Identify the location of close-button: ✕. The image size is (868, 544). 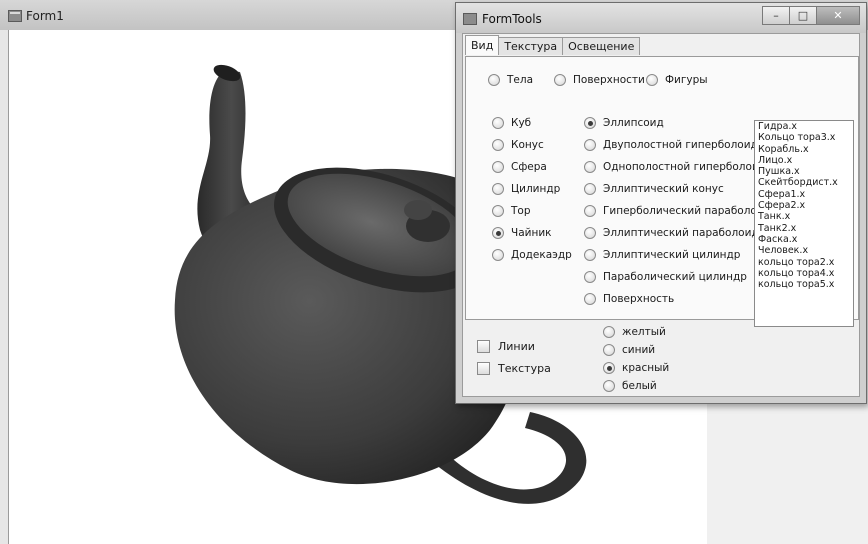
(838, 15).